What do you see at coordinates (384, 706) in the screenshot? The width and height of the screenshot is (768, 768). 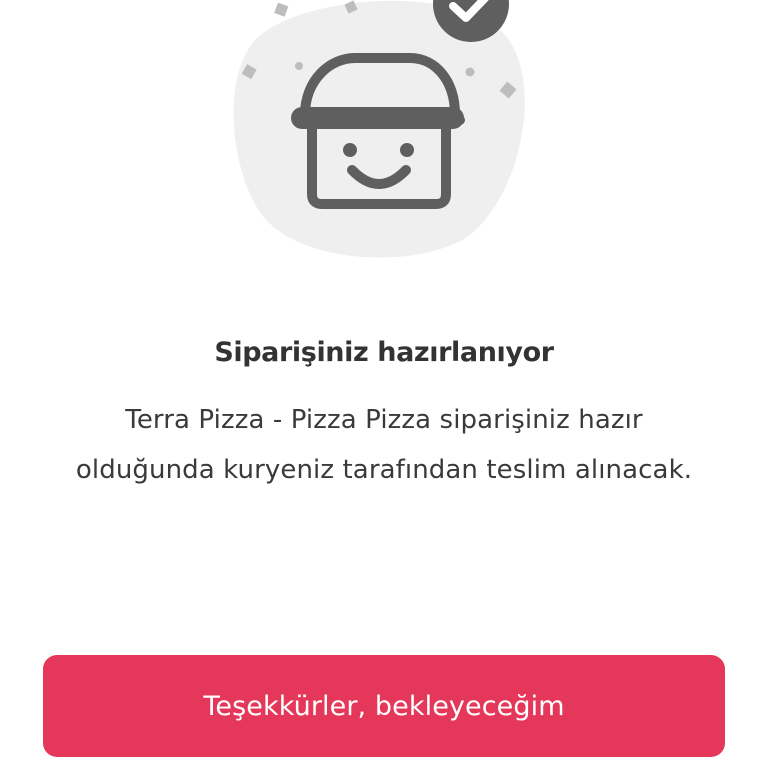 I see `confirm-wait-button: Teşekkürler, bekleyeceğim` at bounding box center [384, 706].